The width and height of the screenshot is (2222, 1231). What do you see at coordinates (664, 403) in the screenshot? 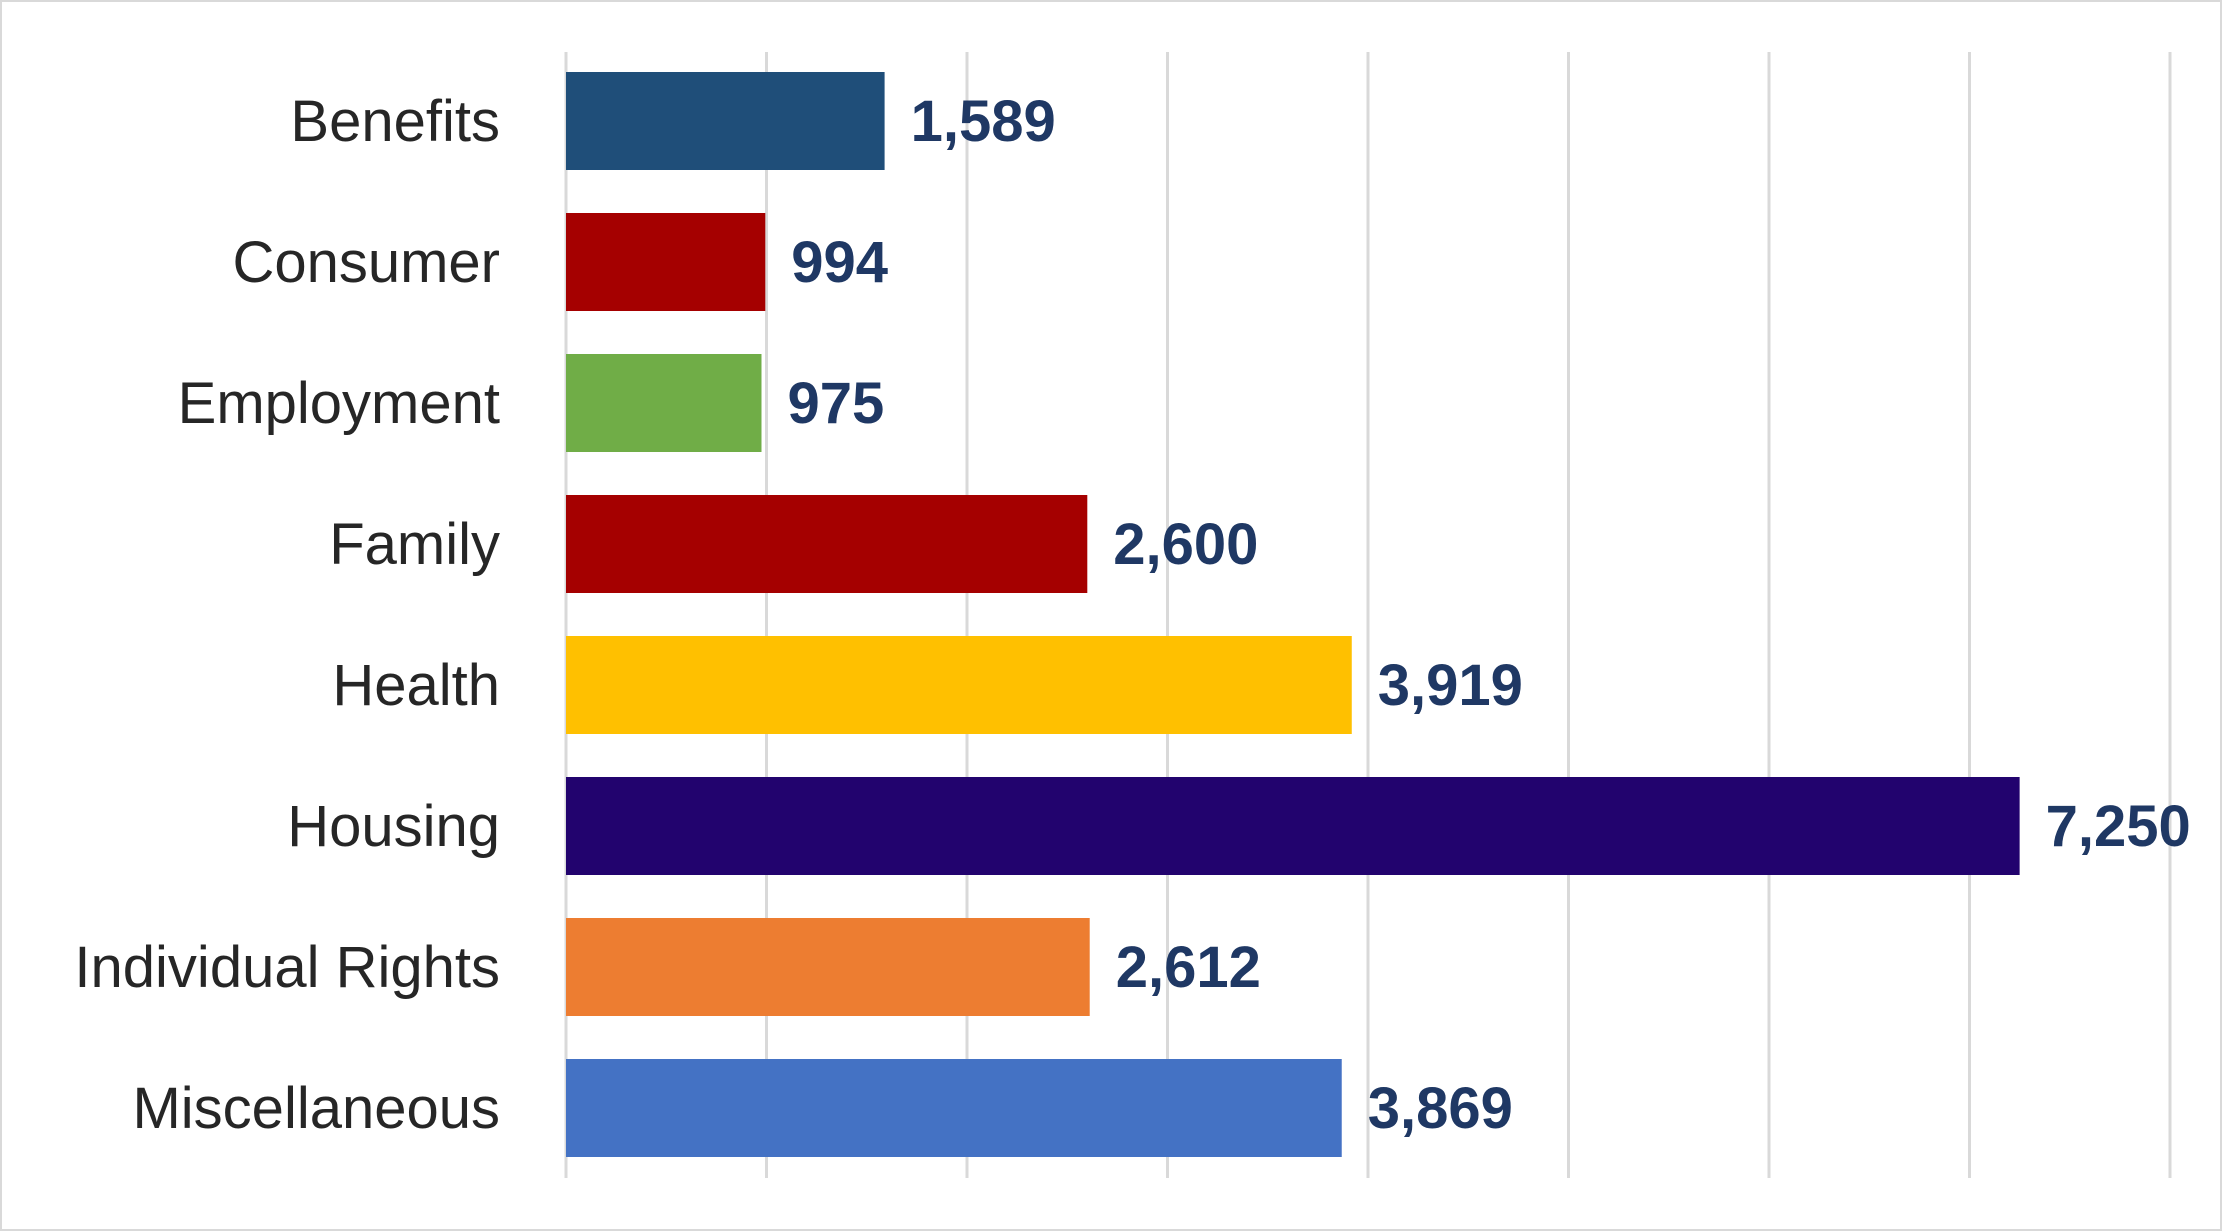
I see `bar-employment` at bounding box center [664, 403].